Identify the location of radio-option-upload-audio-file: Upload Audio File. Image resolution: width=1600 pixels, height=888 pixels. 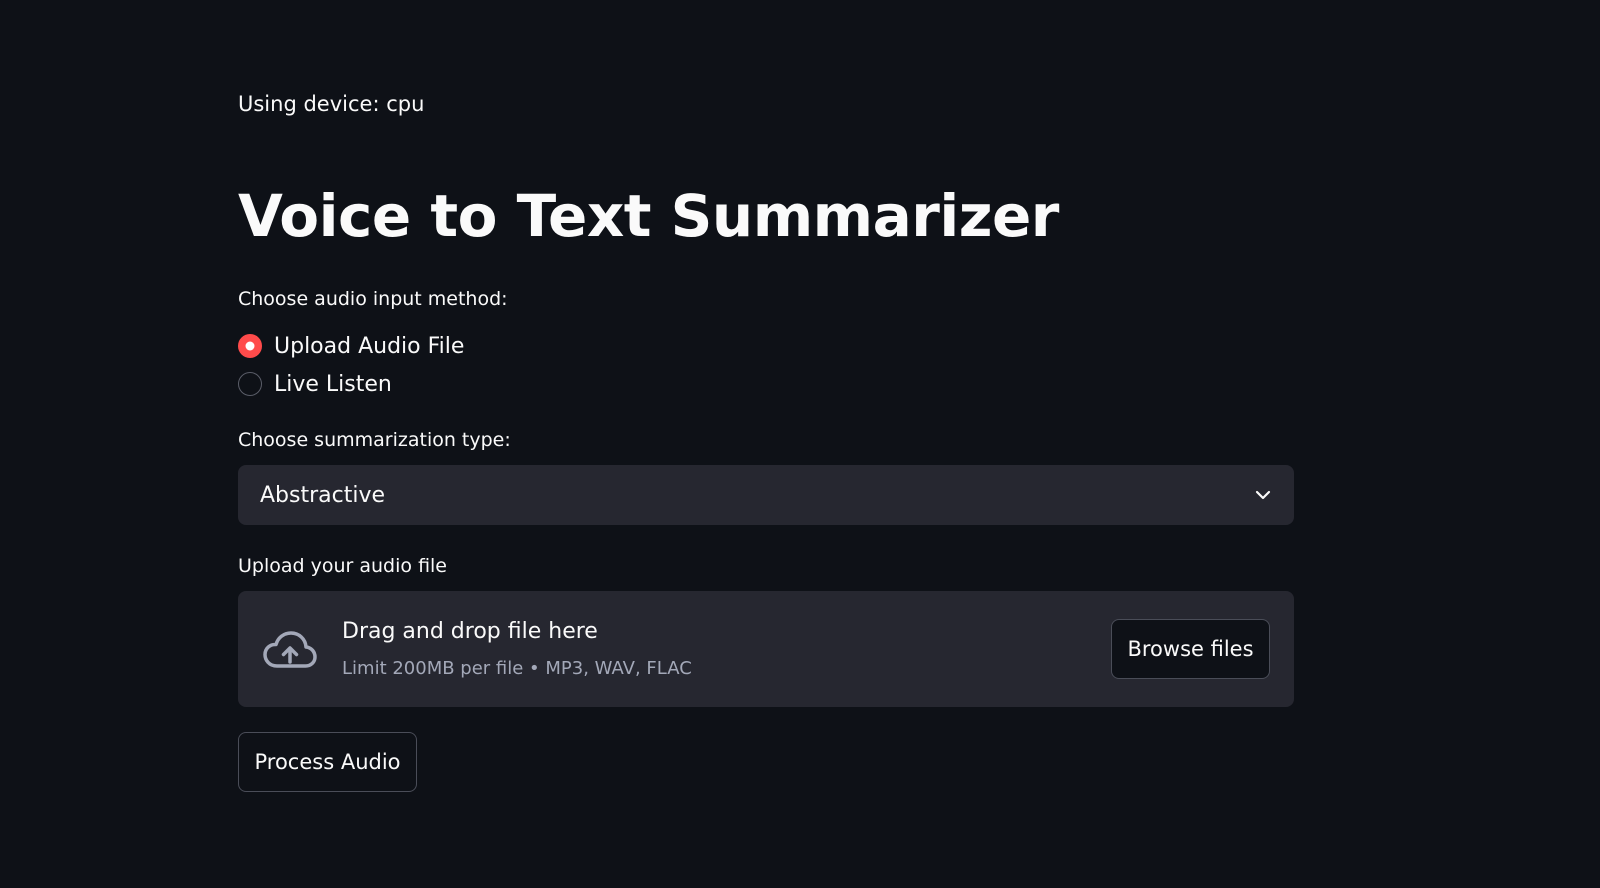
(351, 346).